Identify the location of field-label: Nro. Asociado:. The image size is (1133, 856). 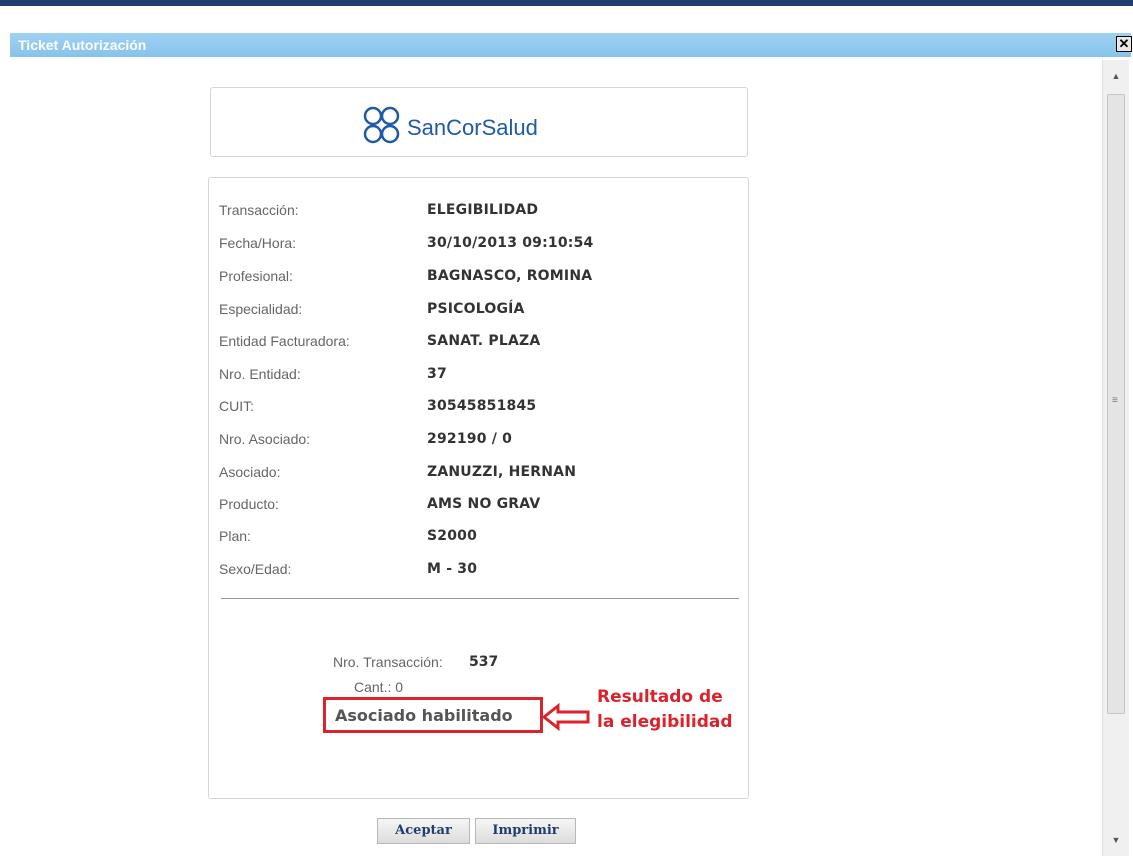
(265, 439).